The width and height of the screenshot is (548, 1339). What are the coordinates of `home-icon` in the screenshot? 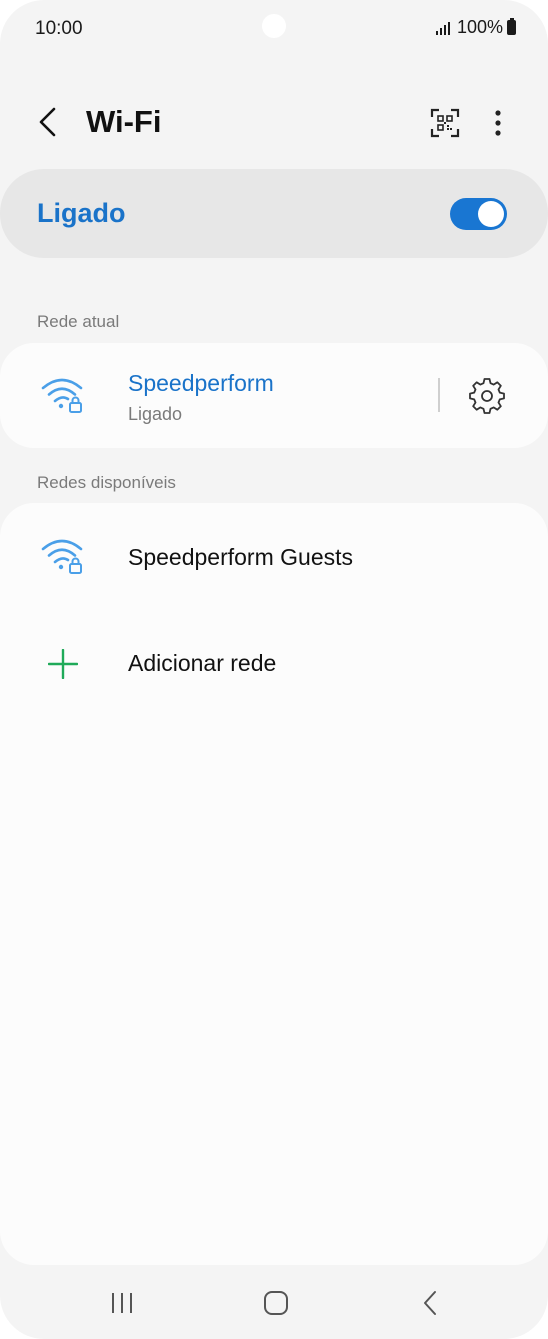 It's located at (276, 1303).